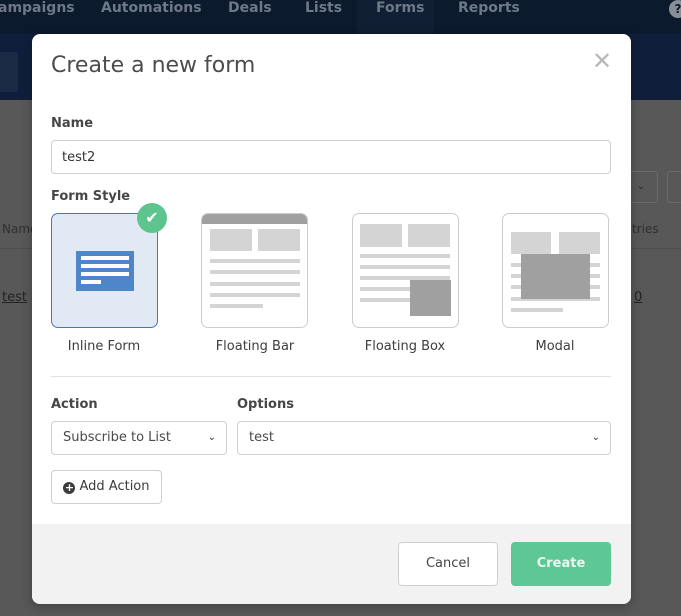 This screenshot has width=681, height=616. I want to click on style-label-floating-box: Floating Box, so click(405, 346).